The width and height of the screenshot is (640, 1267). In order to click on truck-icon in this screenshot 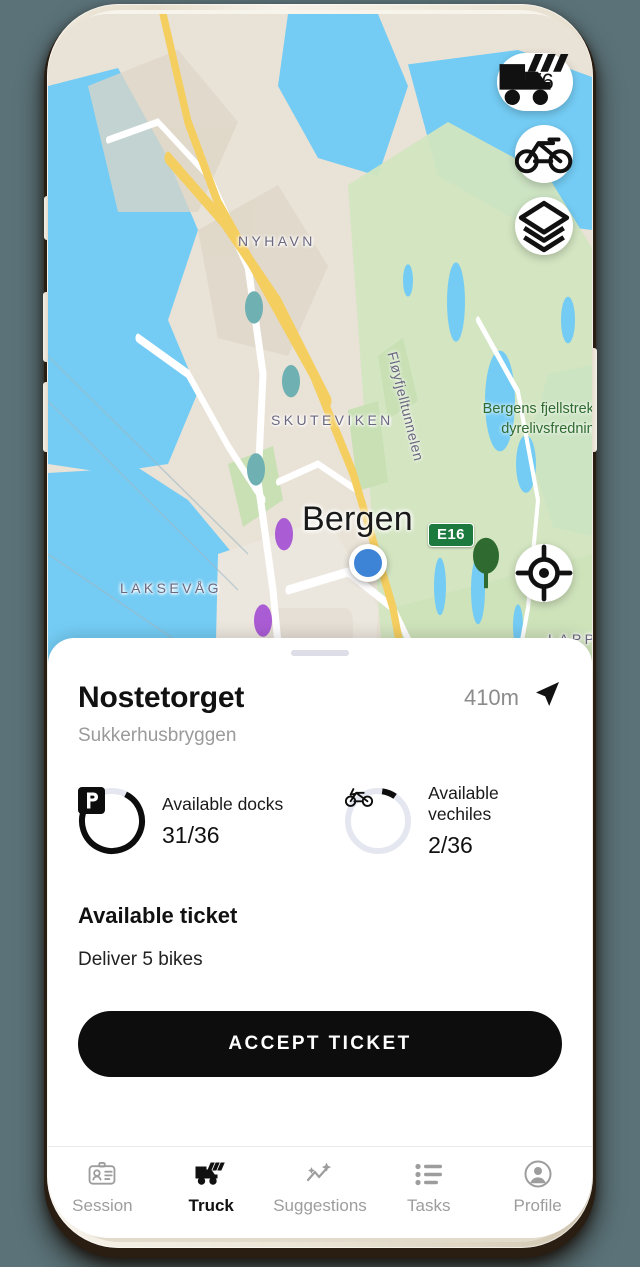, I will do `click(211, 1174)`.